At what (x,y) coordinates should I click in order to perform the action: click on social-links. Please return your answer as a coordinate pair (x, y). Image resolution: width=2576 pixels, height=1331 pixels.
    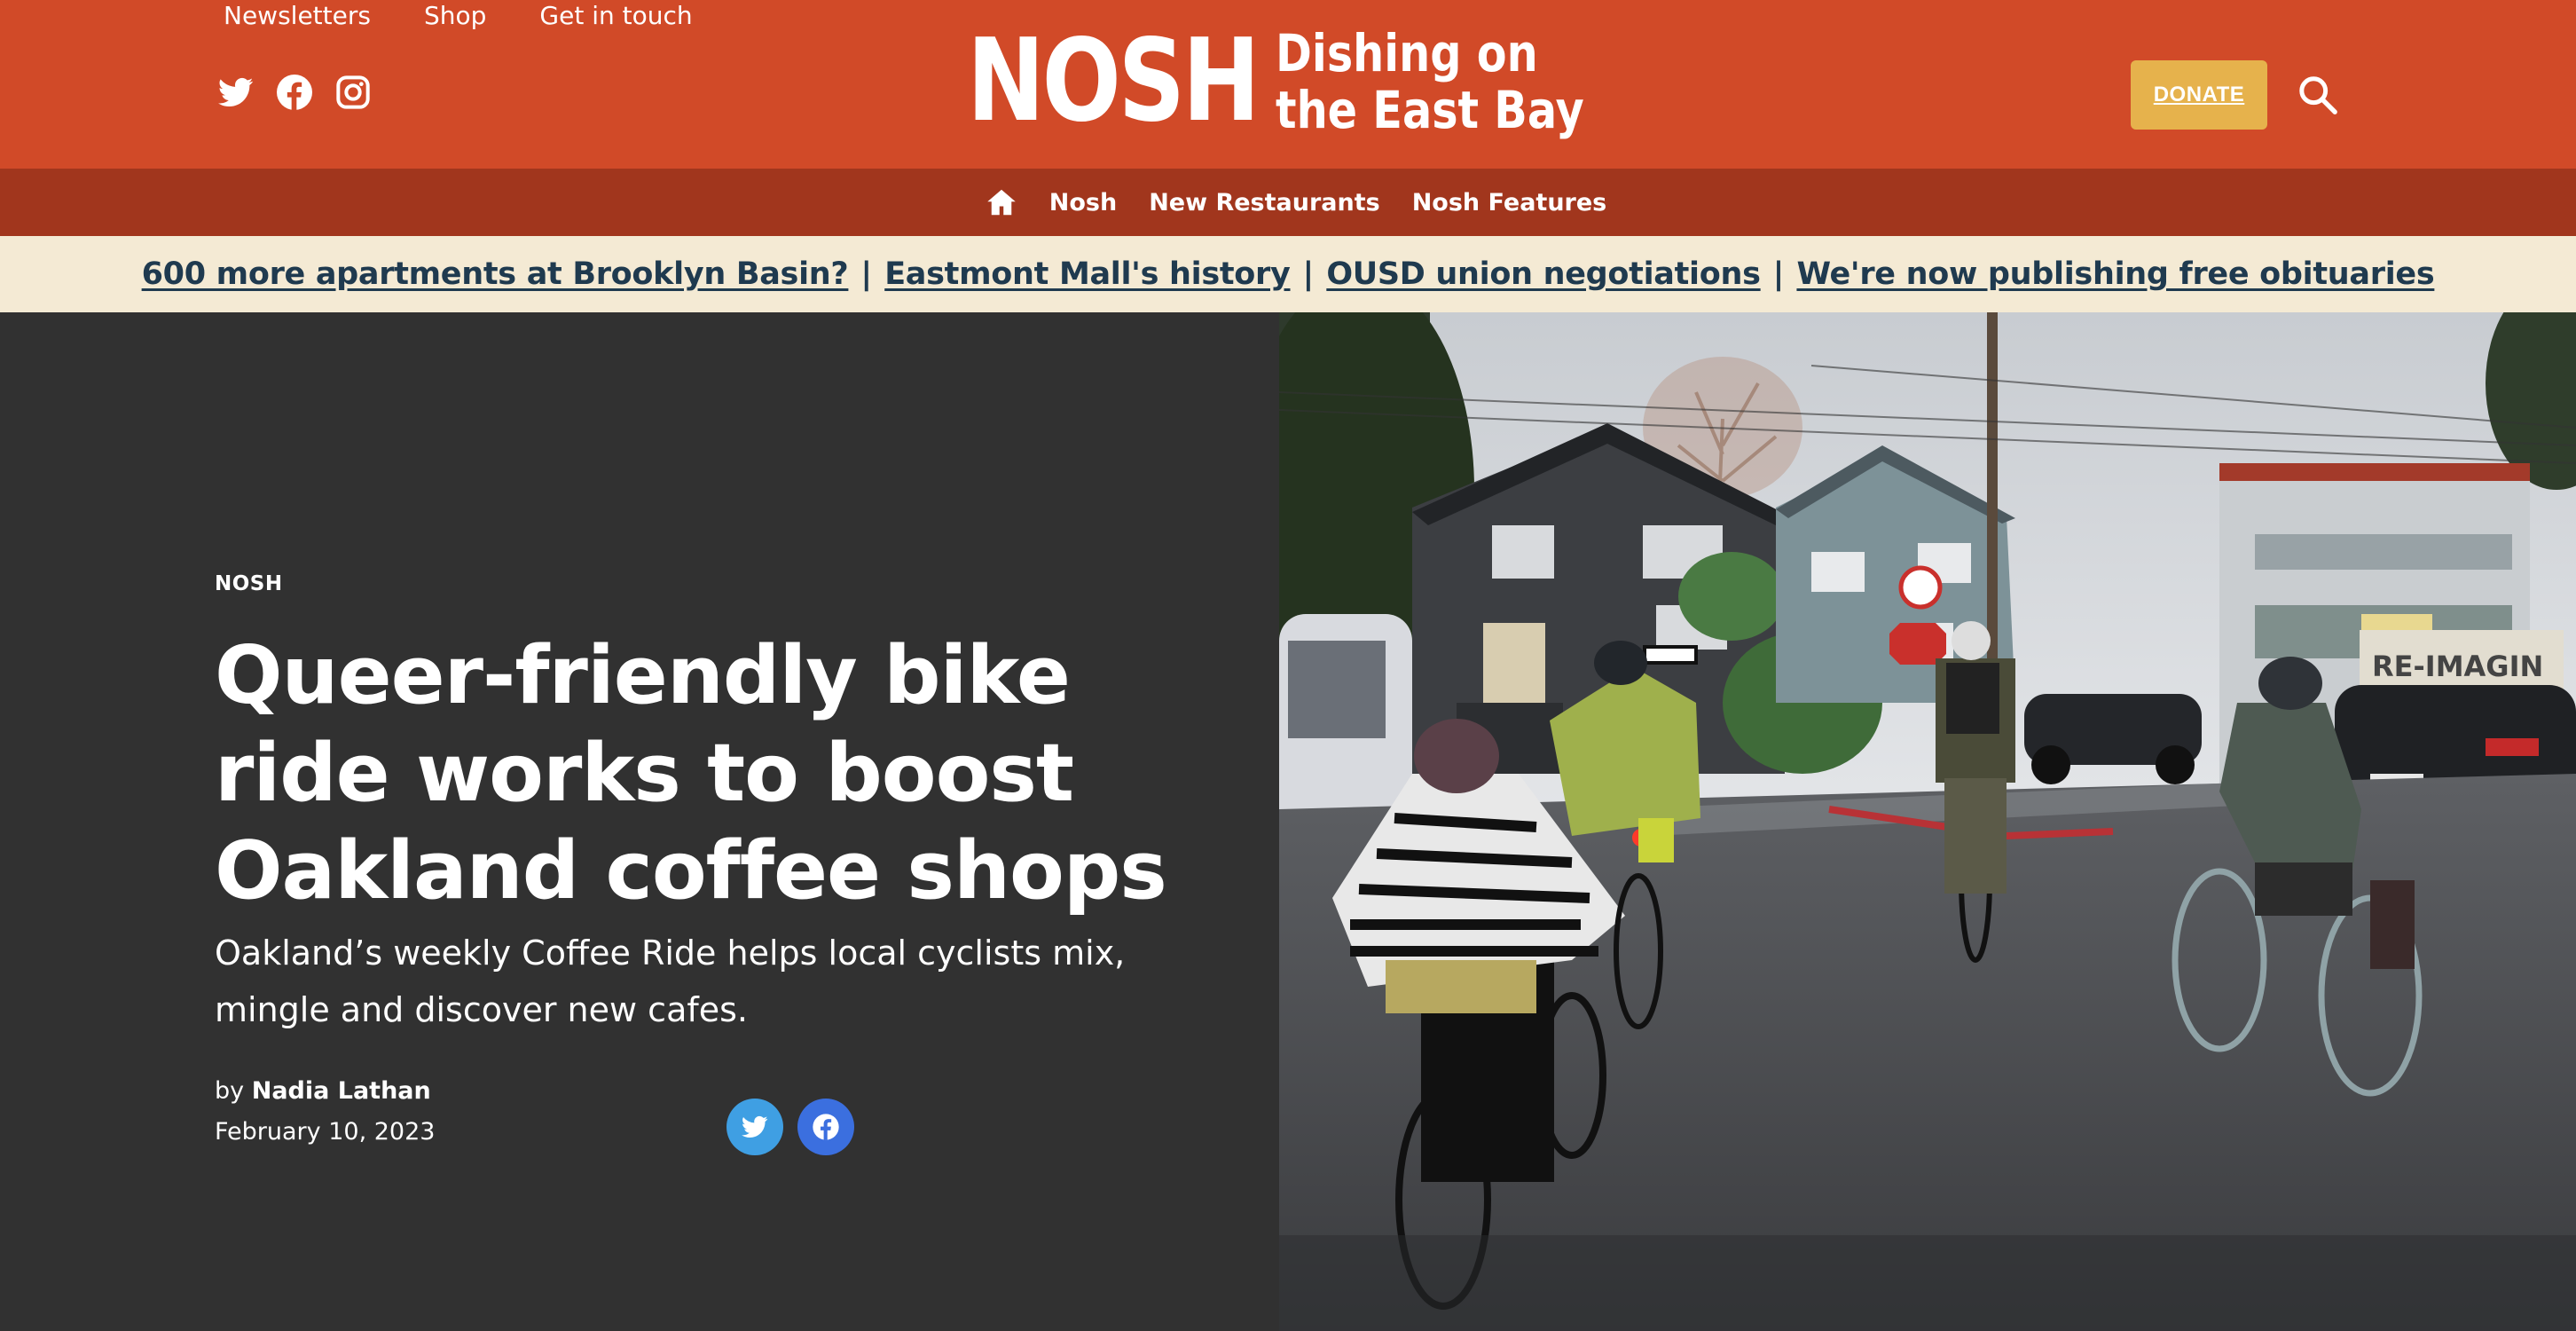
    Looking at the image, I should click on (294, 92).